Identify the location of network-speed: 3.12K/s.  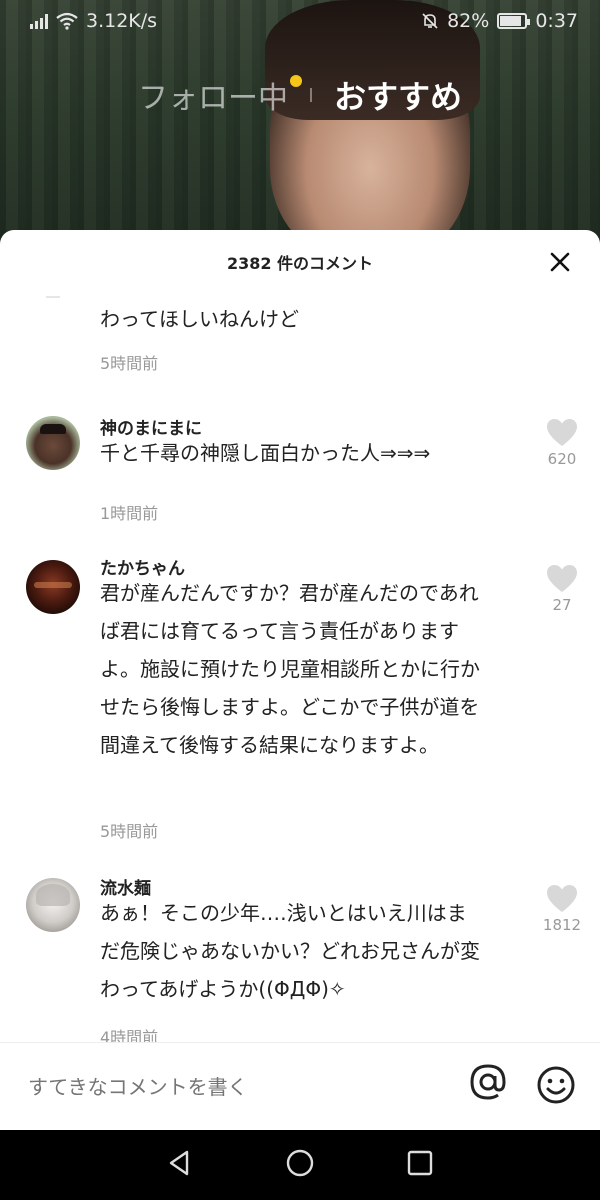
(122, 21).